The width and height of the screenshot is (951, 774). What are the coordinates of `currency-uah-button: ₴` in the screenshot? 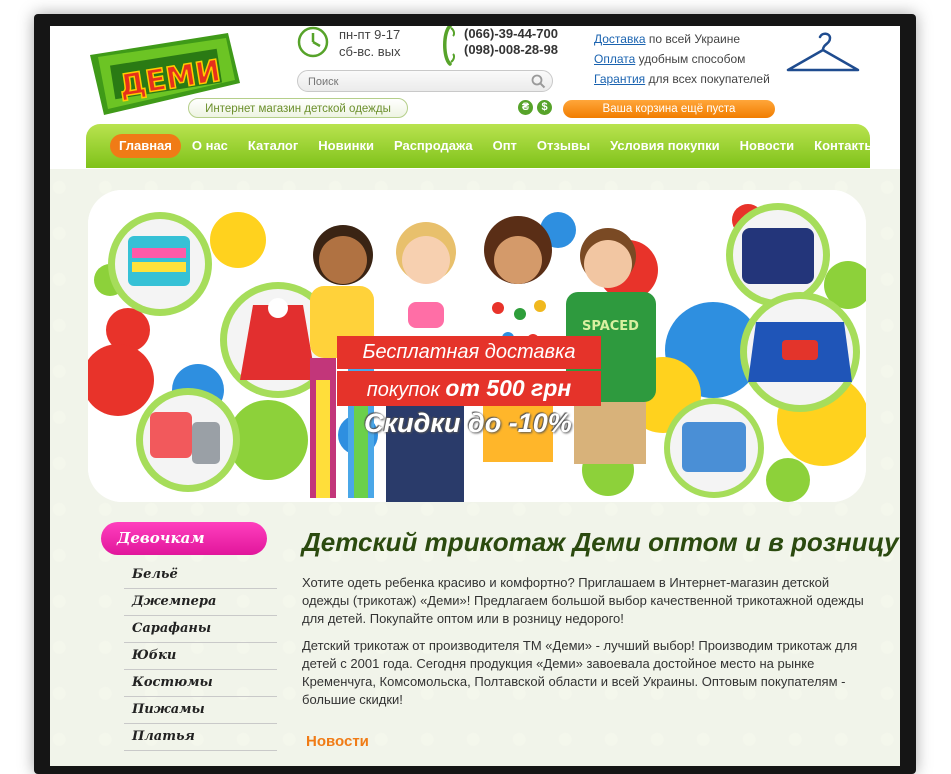 It's located at (525, 107).